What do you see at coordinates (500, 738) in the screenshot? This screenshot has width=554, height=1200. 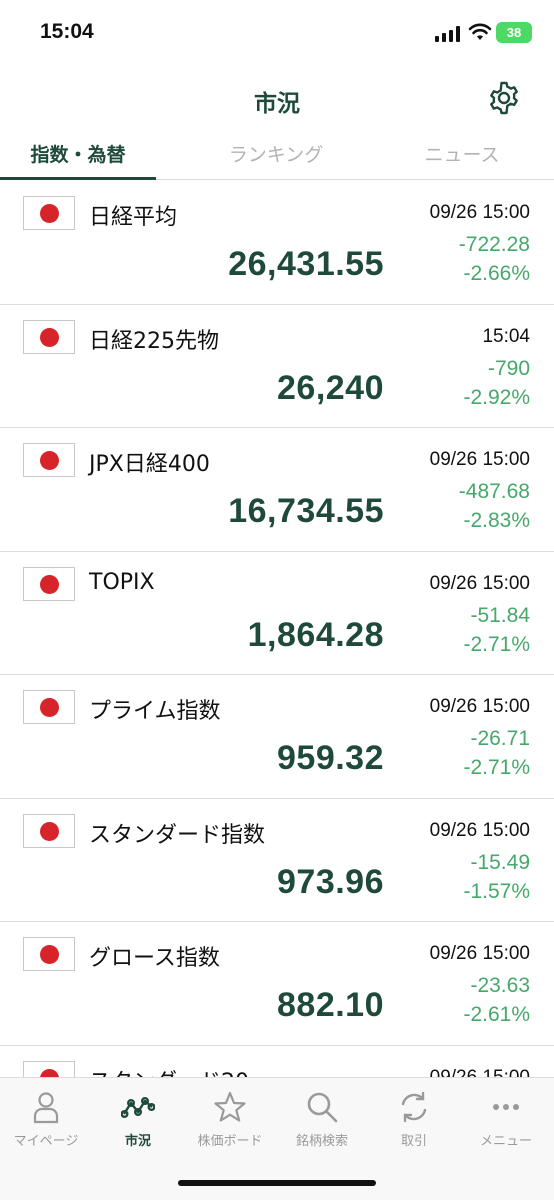 I see `index-change: -26.71` at bounding box center [500, 738].